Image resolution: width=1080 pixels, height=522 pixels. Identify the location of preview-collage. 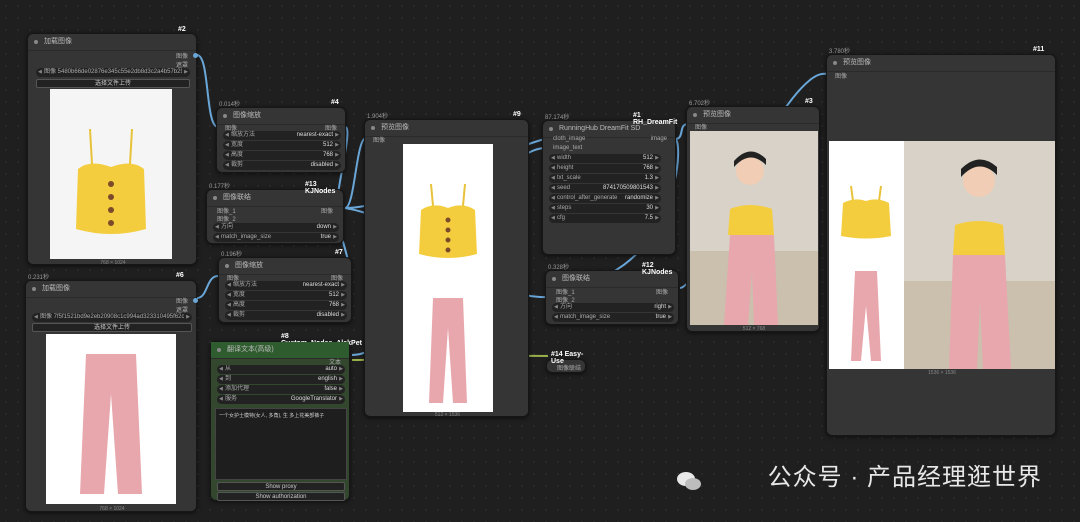
(942, 255).